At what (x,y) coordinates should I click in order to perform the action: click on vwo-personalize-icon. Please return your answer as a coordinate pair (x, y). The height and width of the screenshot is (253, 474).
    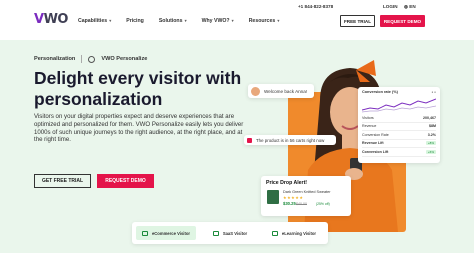
    Looking at the image, I should click on (92, 59).